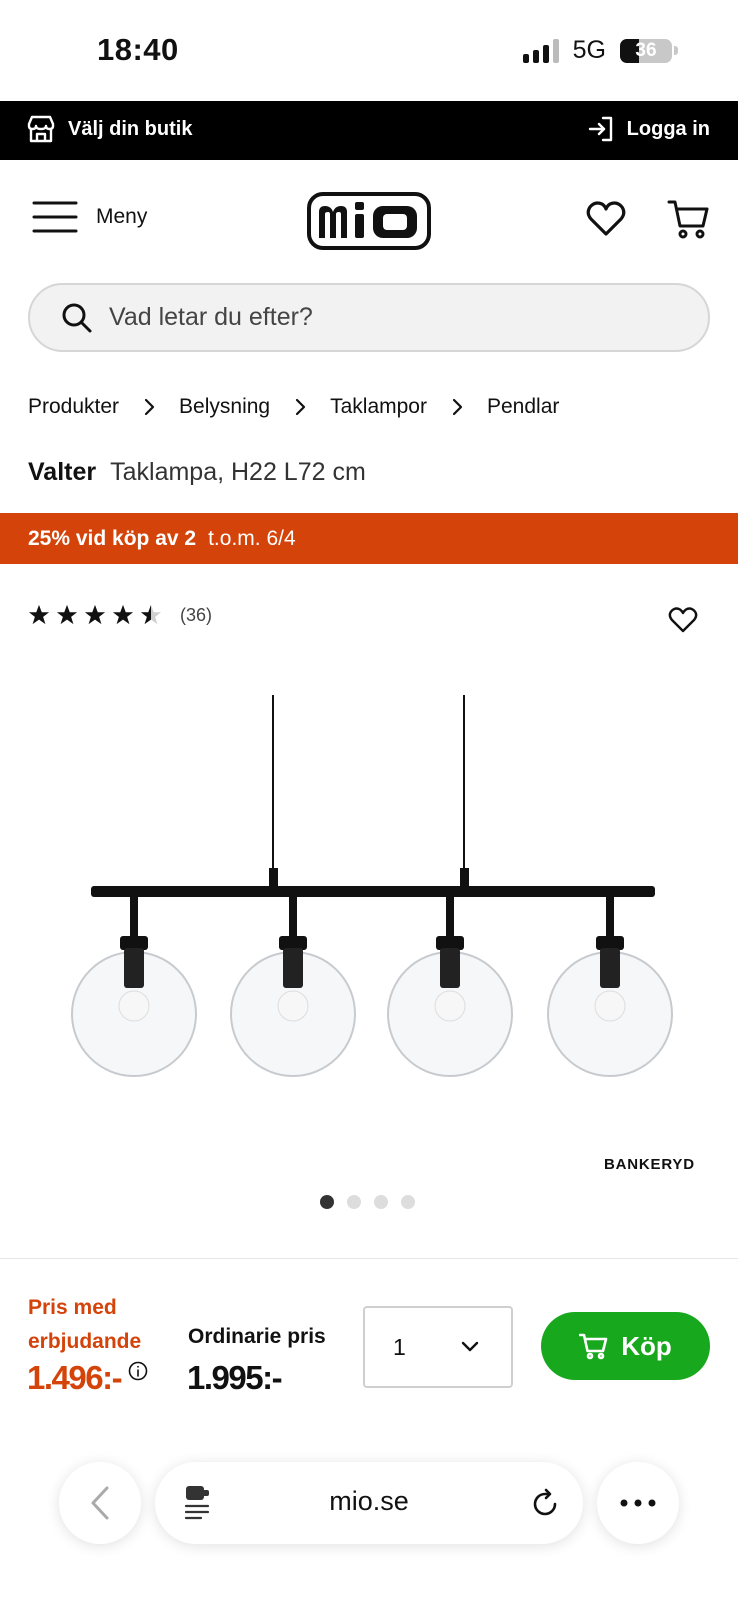  I want to click on rating-count: (36), so click(196, 614).